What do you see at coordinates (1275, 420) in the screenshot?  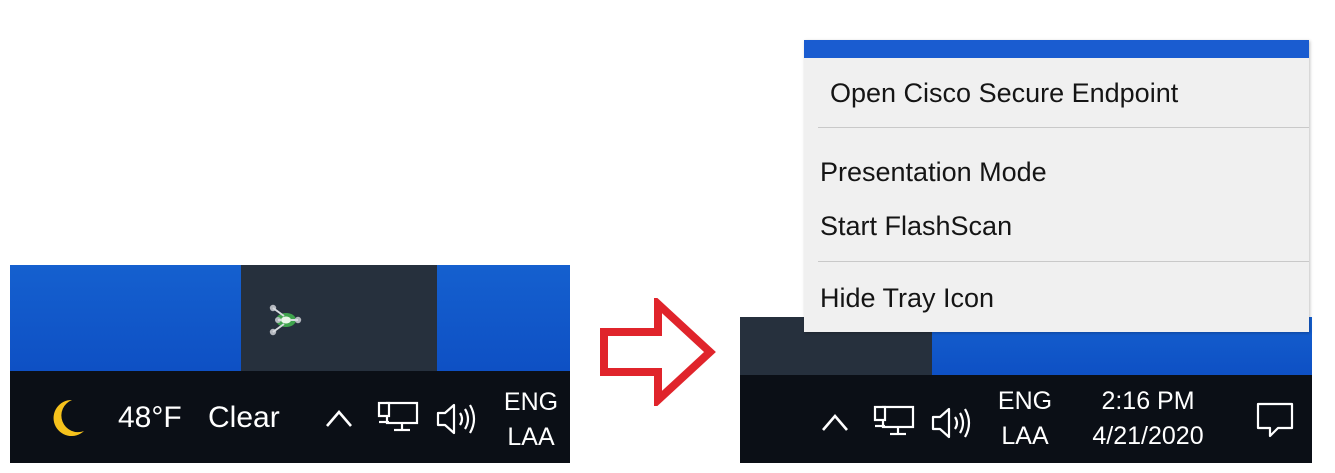 I see `notification-icon` at bounding box center [1275, 420].